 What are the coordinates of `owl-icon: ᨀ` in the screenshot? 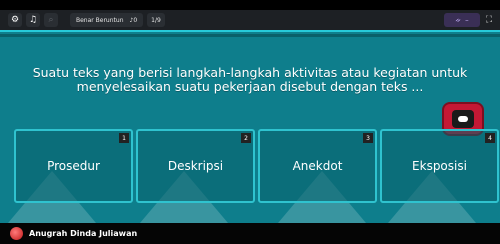 It's located at (458, 19).